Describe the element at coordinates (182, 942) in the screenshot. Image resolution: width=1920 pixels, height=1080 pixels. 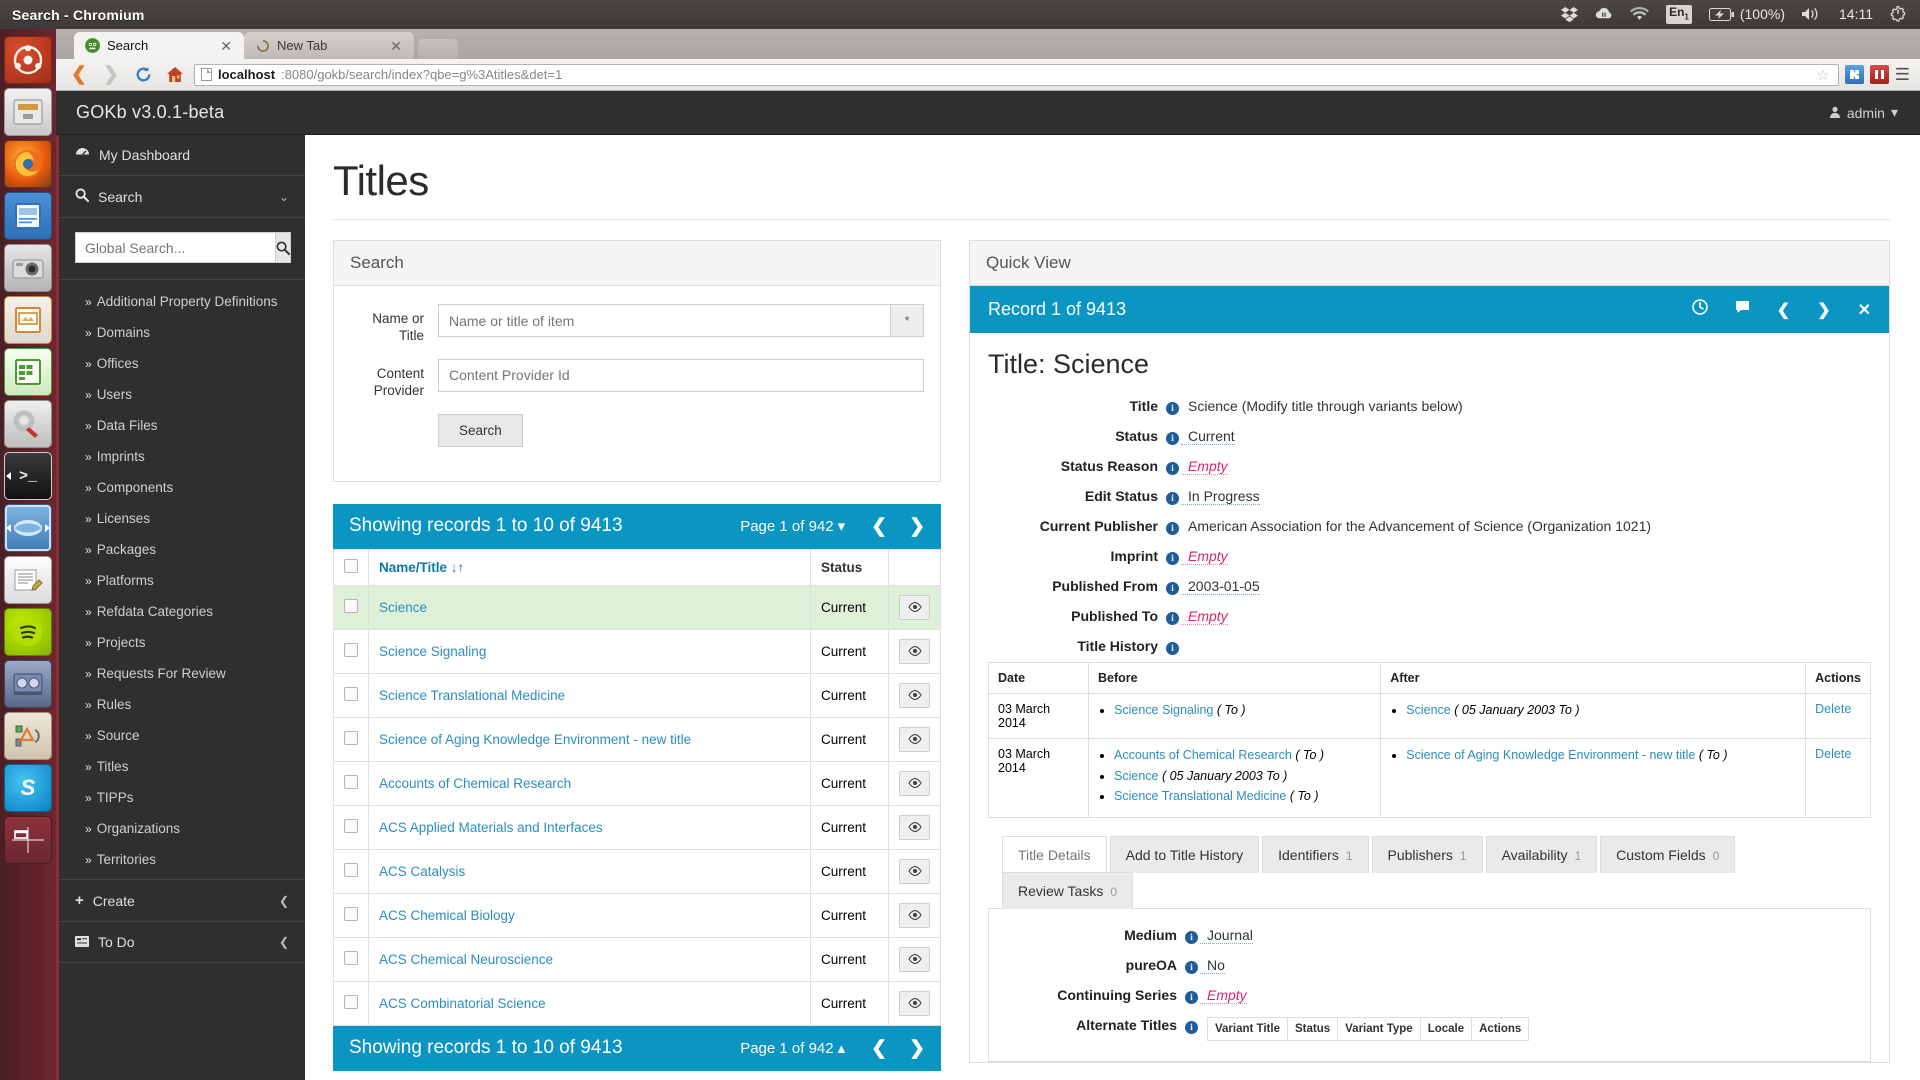
I see `sidebar-section-todo: To Do ❮` at that location.